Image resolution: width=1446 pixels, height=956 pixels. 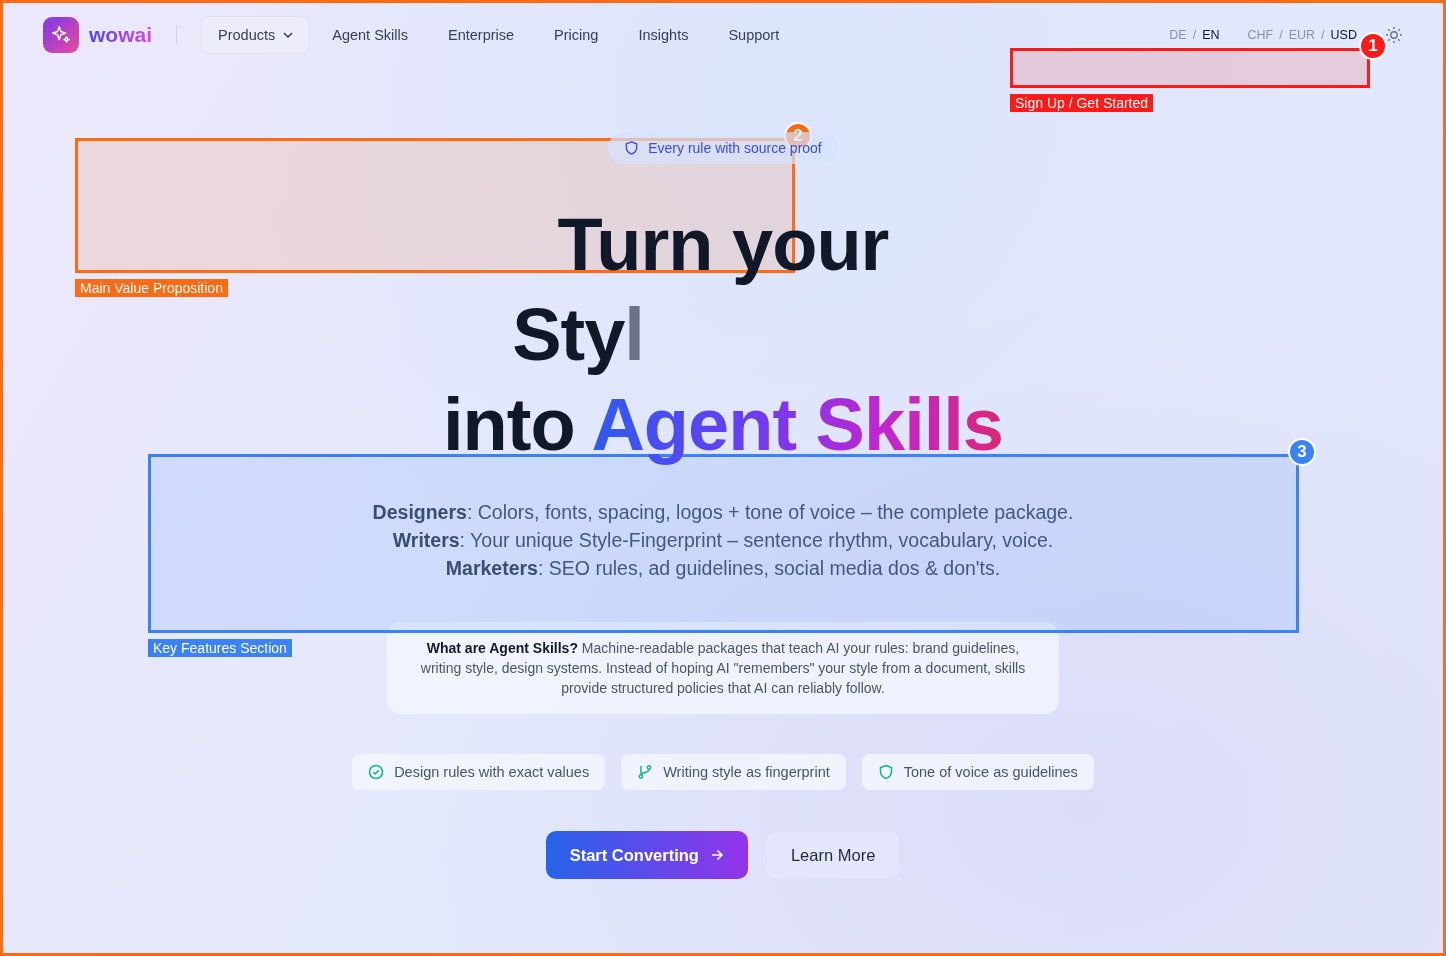 I want to click on start-converting-button: Start Converting, so click(x=646, y=855).